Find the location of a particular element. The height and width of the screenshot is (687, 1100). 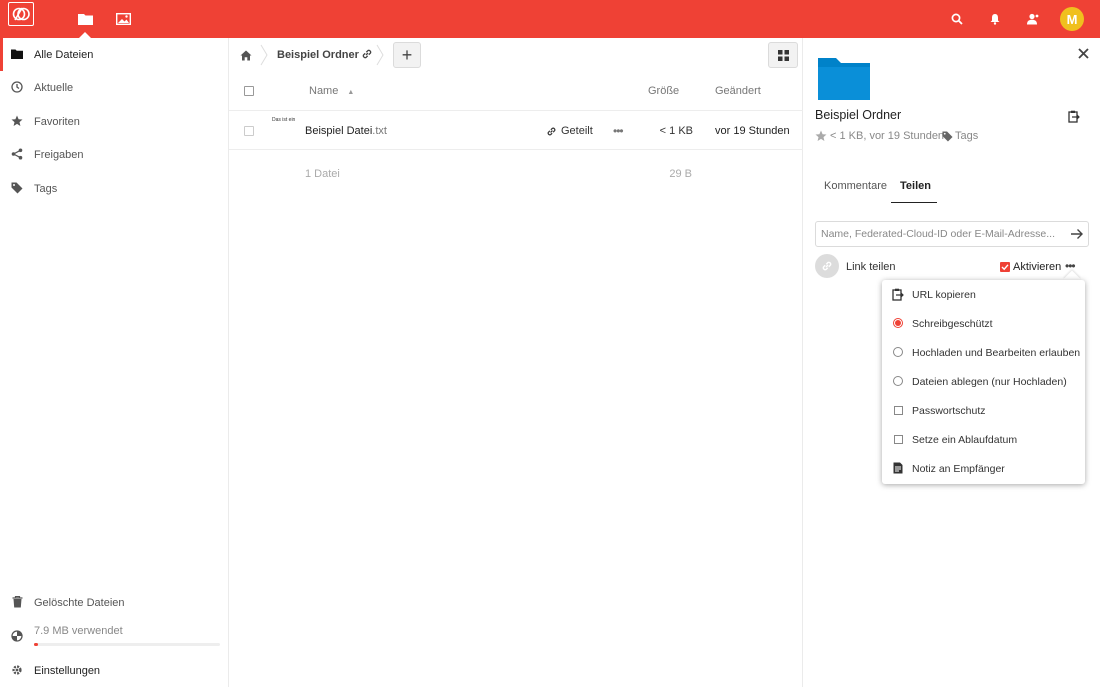

details-tags-label: Tags is located at coordinates (967, 136).